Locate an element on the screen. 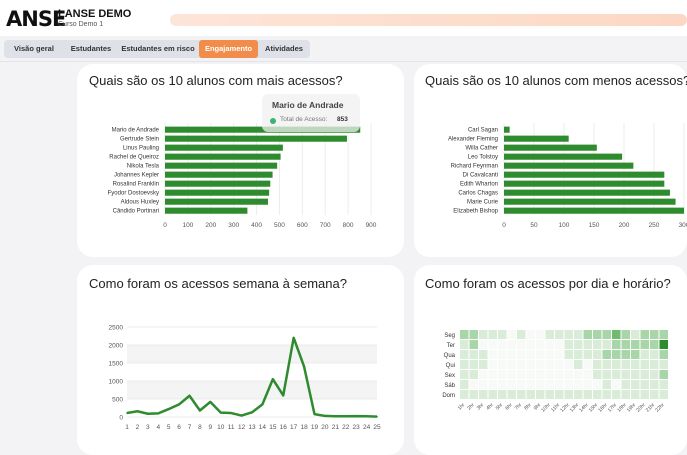 This screenshot has height=455, width=687. x-tick-label: 11 is located at coordinates (231, 427).